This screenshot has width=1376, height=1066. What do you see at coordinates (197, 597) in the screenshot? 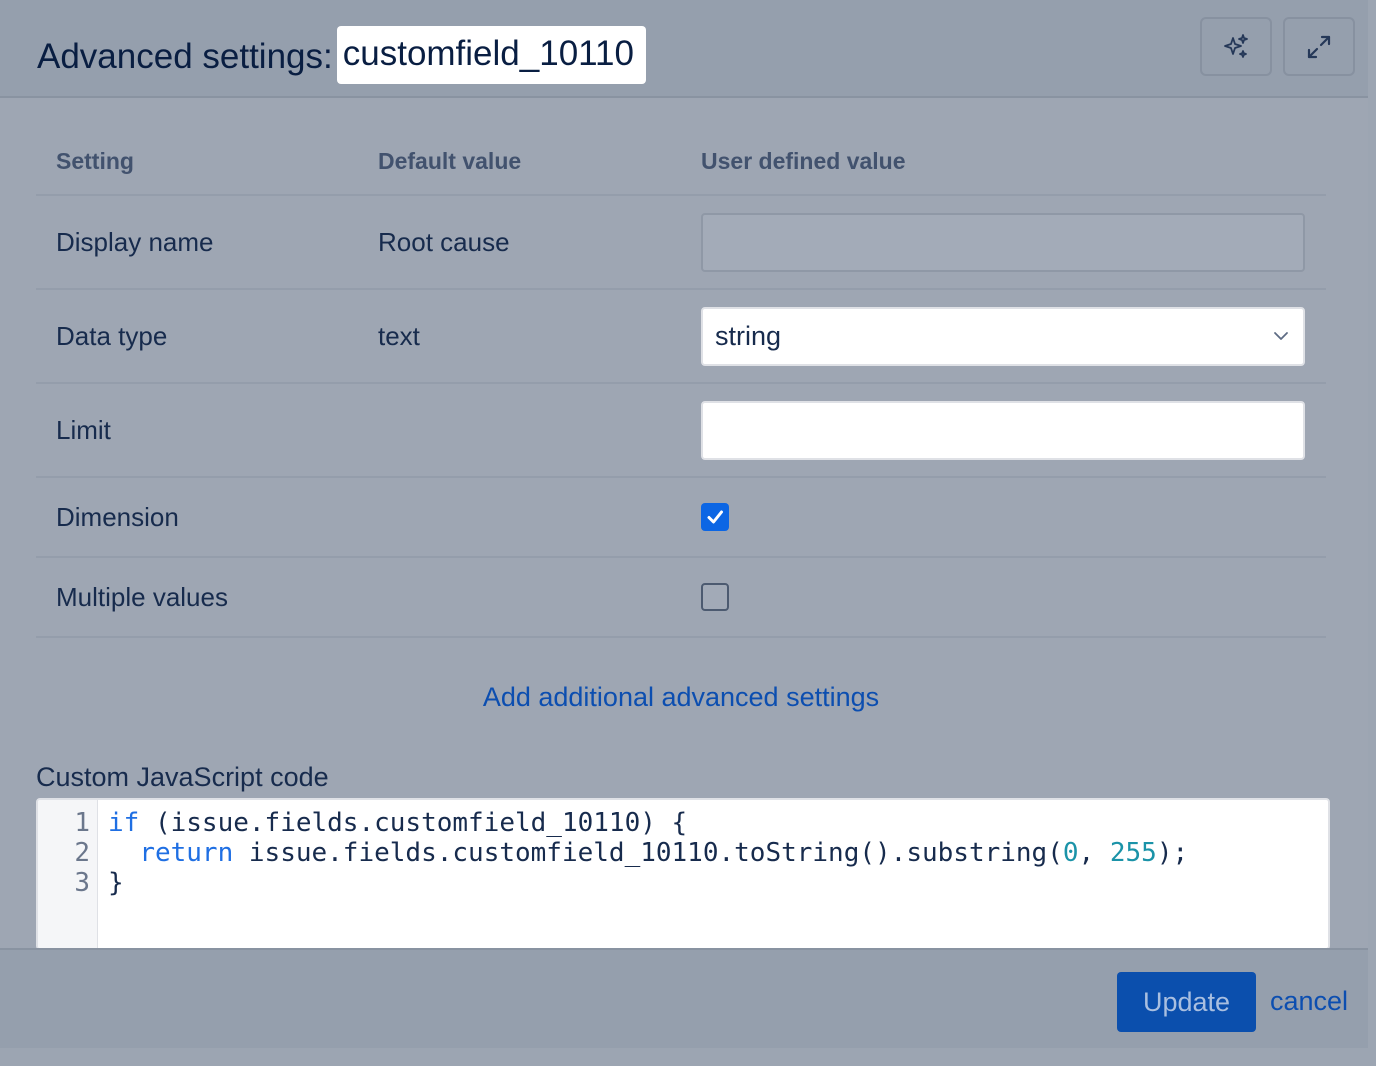
I see `setting-name: Multiple values` at bounding box center [197, 597].